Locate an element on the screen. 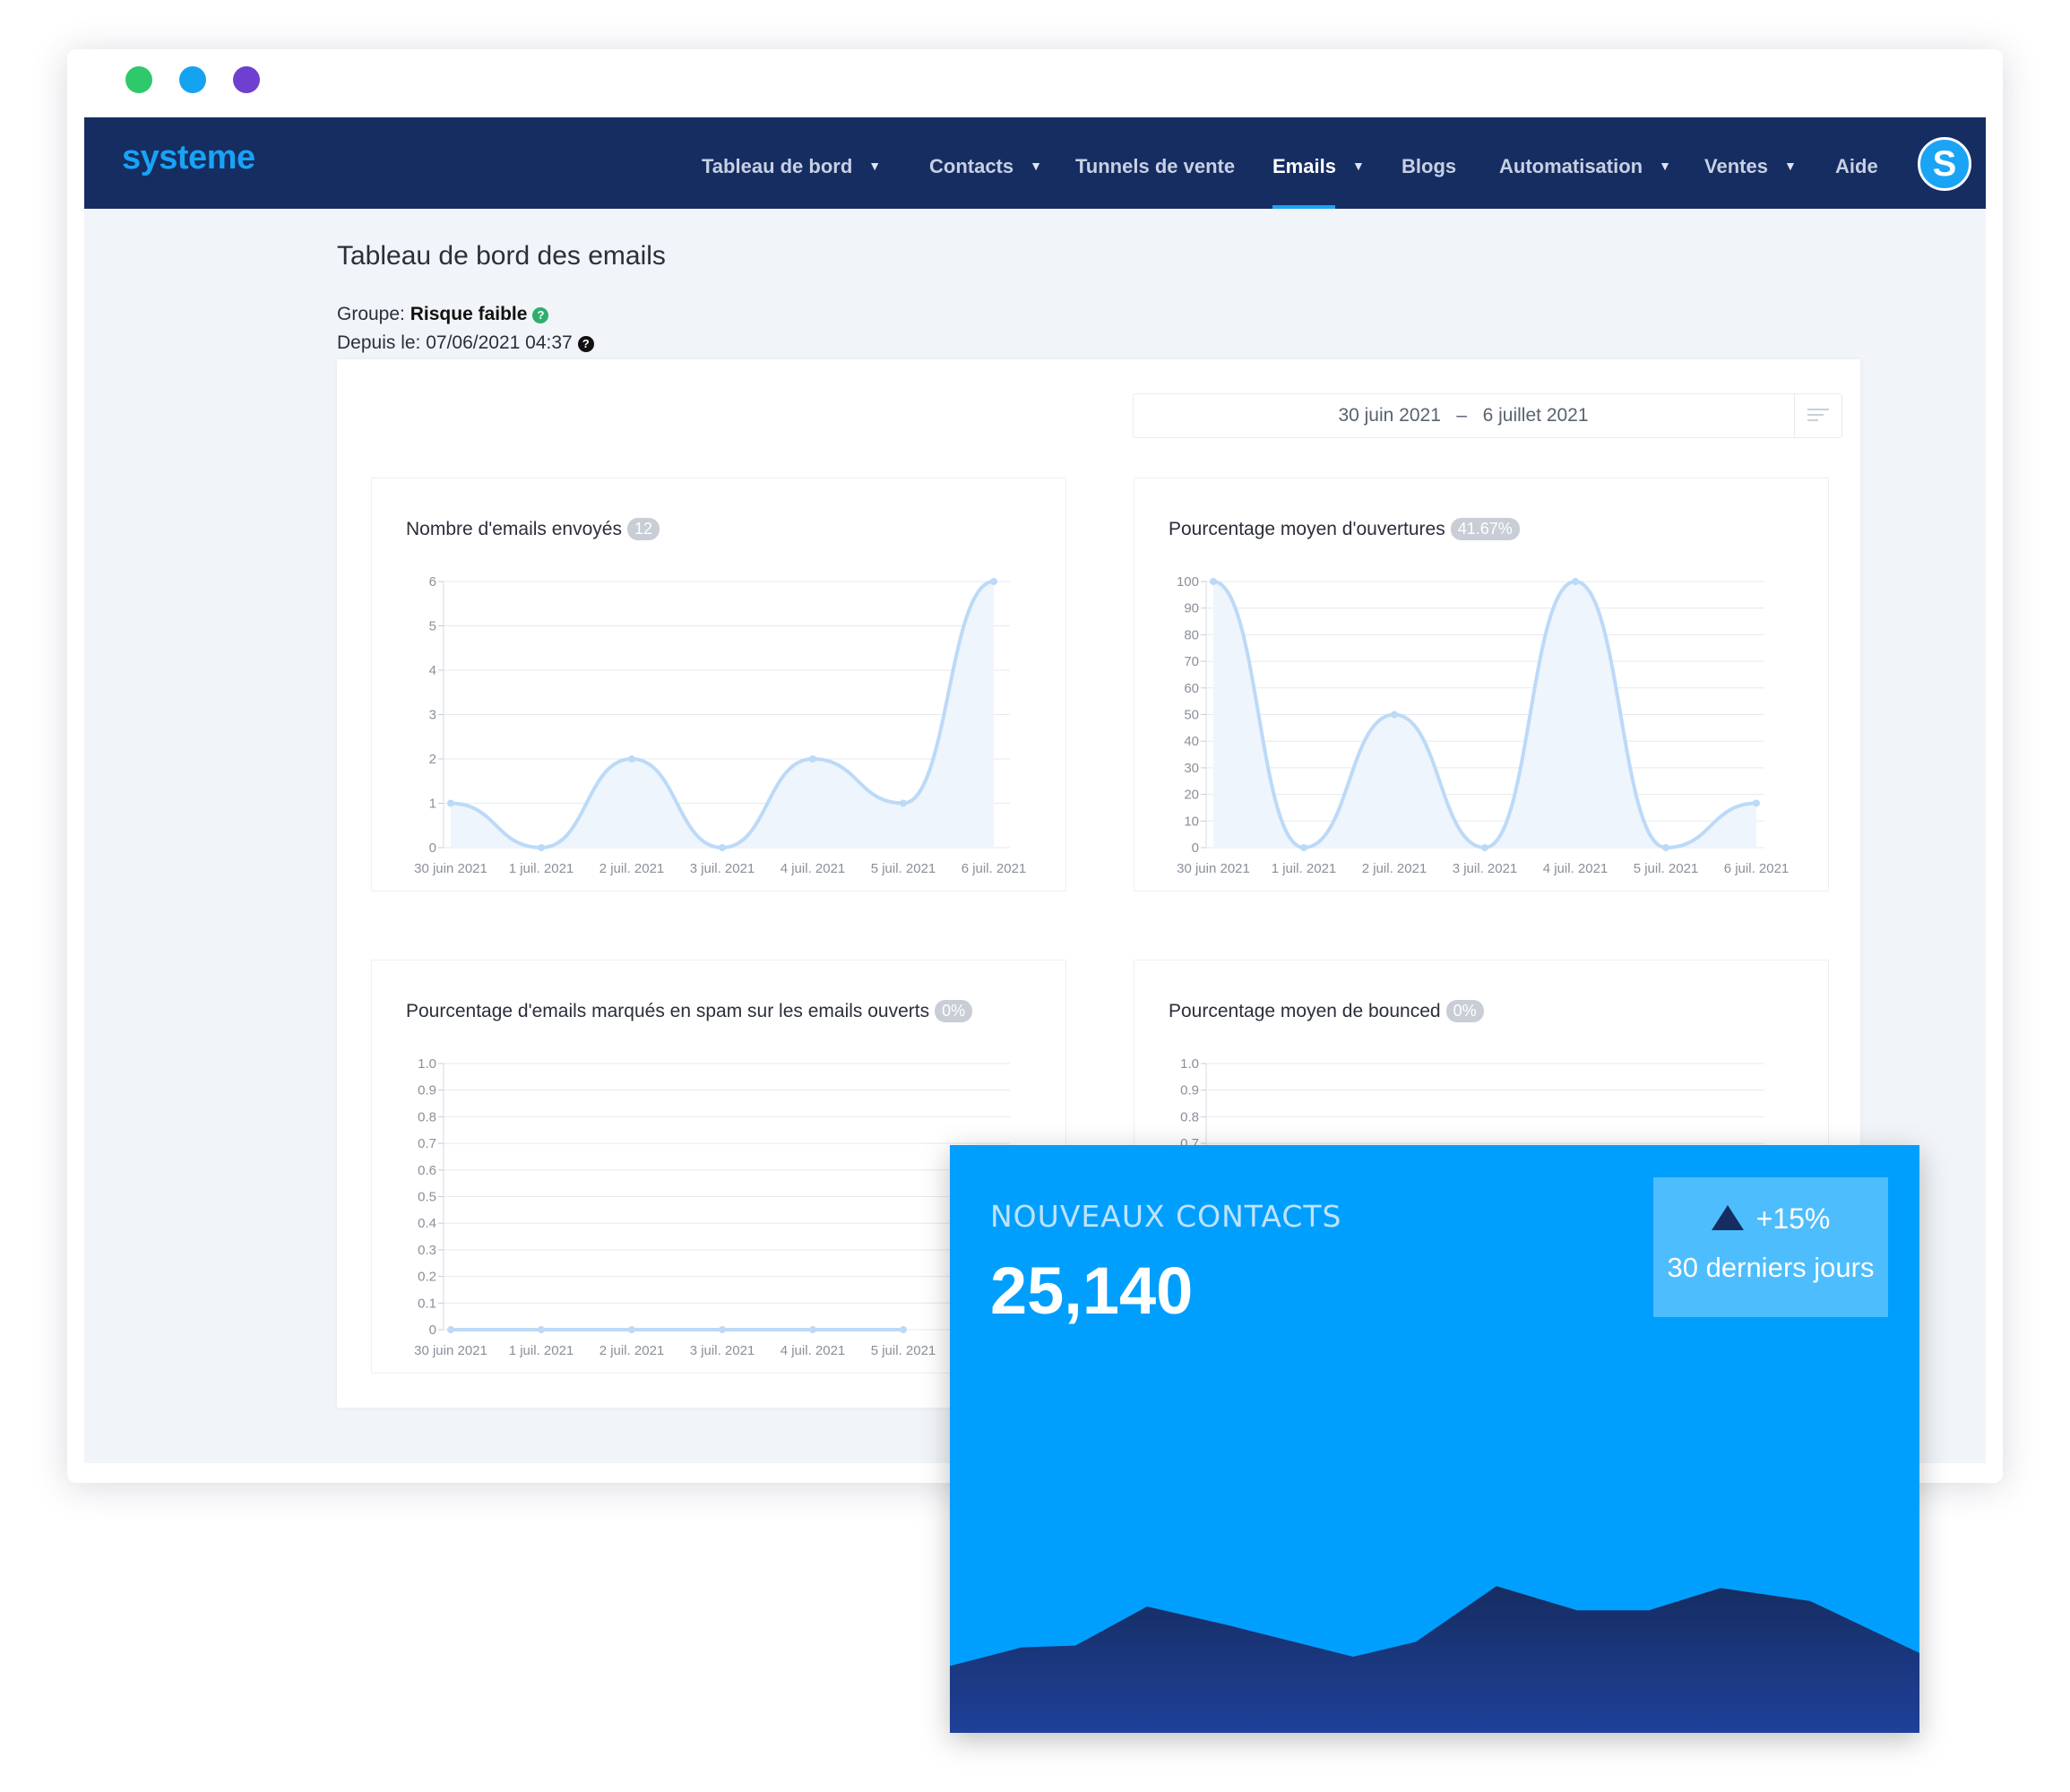  y-tick-label: 10 is located at coordinates (1191, 821).